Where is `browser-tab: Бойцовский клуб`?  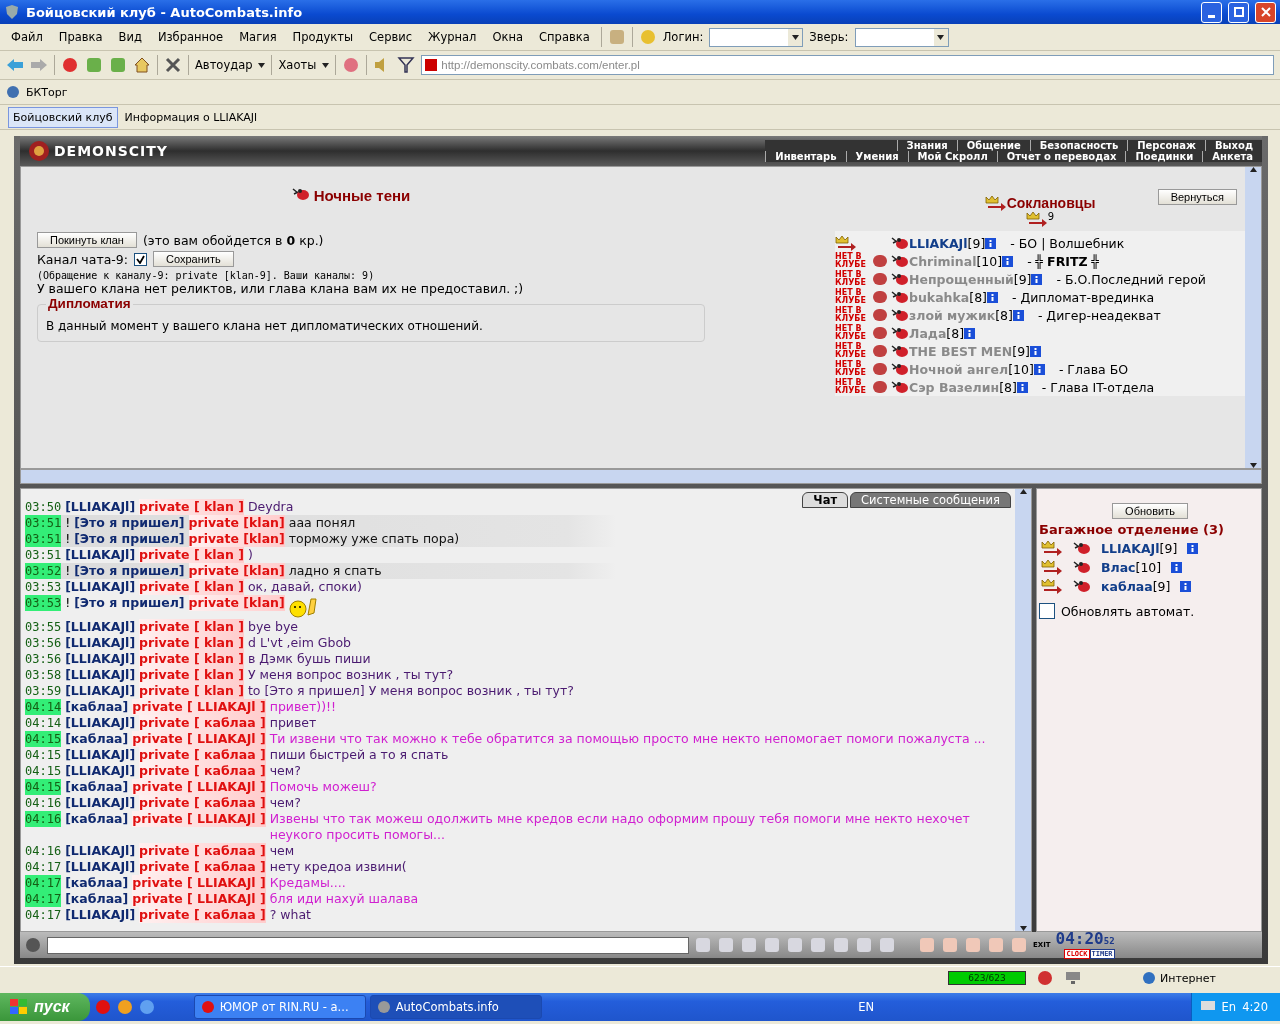
browser-tab: Бойцовский клуб is located at coordinates (63, 117).